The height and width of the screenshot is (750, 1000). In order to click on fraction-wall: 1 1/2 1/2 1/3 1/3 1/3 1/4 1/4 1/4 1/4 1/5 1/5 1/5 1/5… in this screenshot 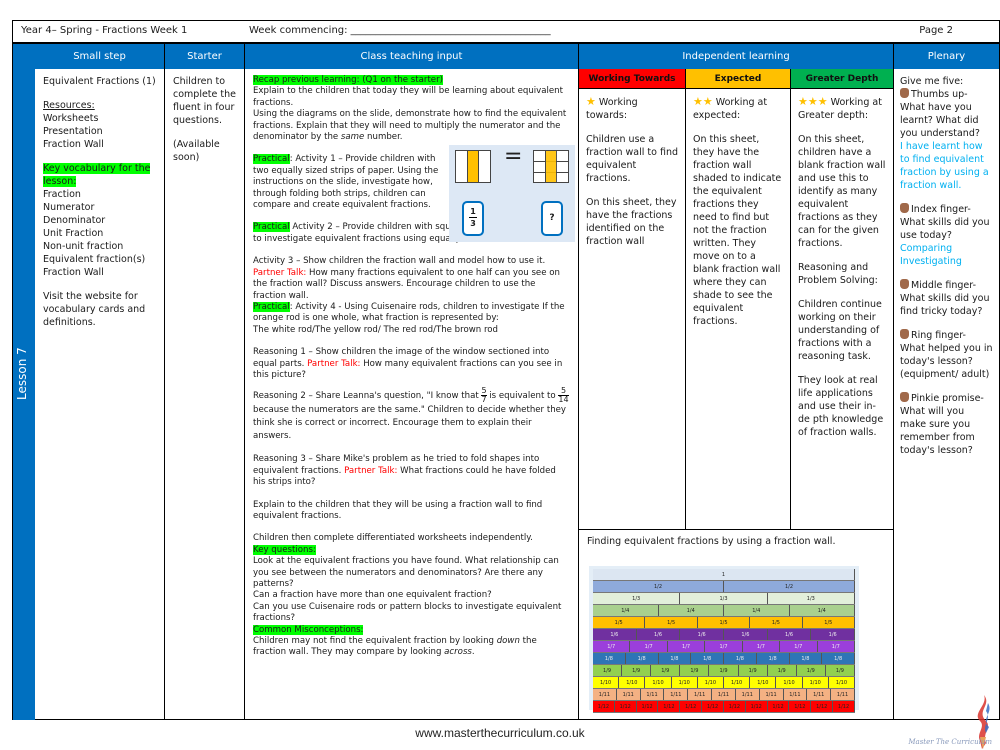, I will do `click(724, 639)`.